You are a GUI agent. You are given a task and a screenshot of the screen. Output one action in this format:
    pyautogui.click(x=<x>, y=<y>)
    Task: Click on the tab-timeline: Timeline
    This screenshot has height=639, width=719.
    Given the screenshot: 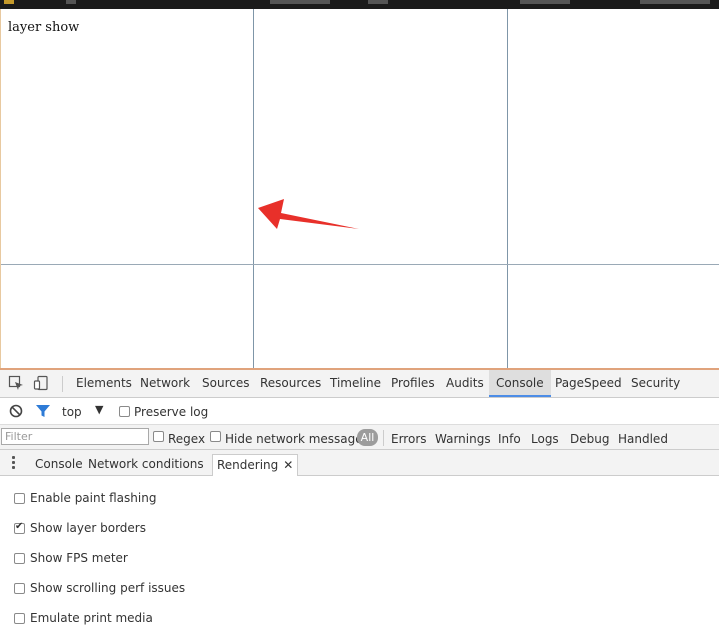 What is the action you would take?
    pyautogui.click(x=355, y=383)
    